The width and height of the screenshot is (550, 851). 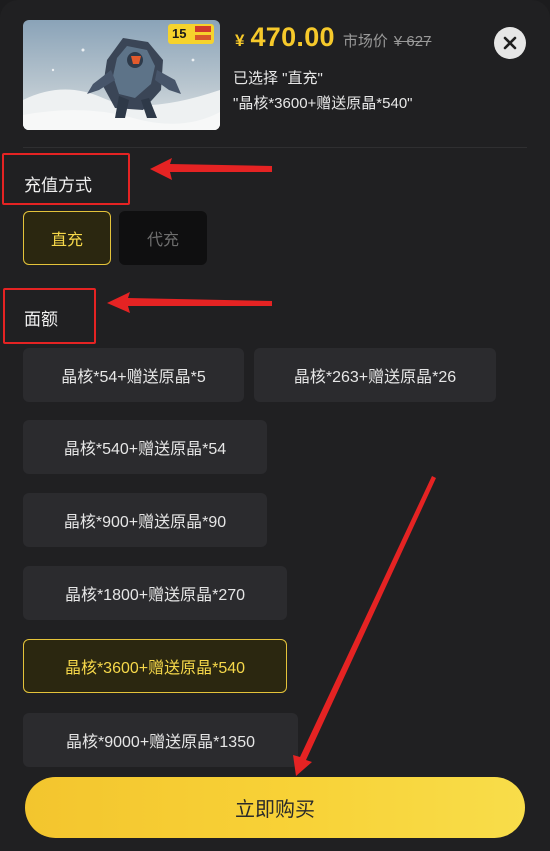 What do you see at coordinates (170, 1) in the screenshot?
I see `background-ghost-strip` at bounding box center [170, 1].